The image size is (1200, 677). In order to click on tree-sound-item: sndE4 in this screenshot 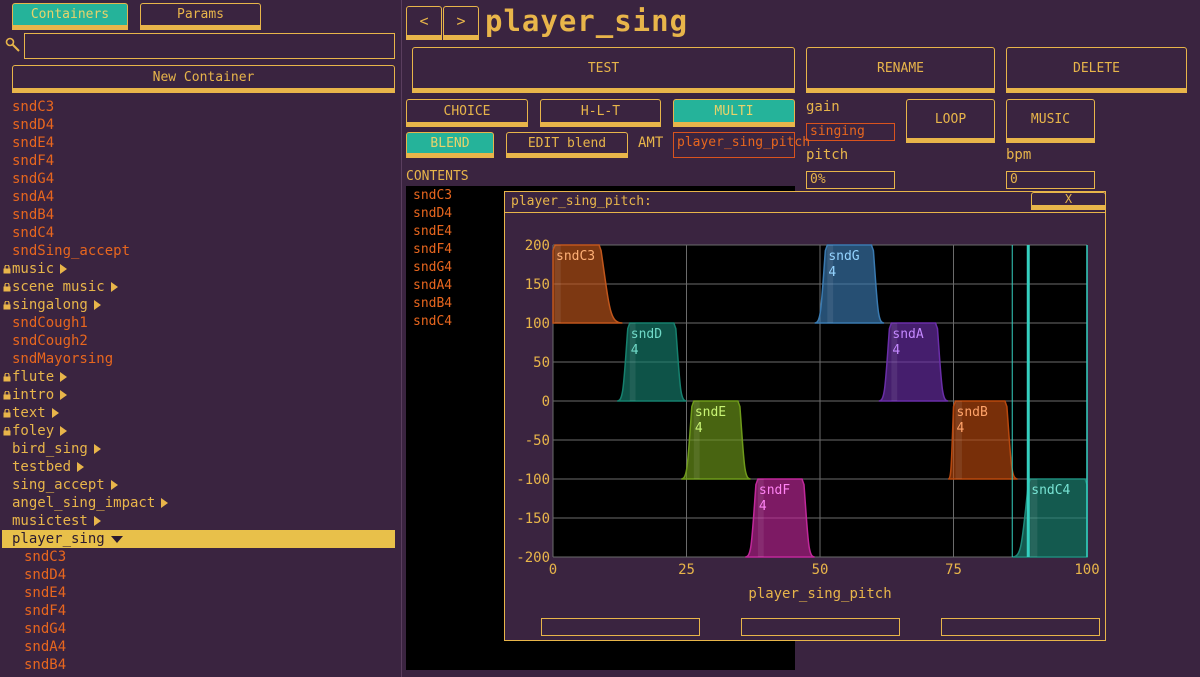, I will do `click(204, 143)`.